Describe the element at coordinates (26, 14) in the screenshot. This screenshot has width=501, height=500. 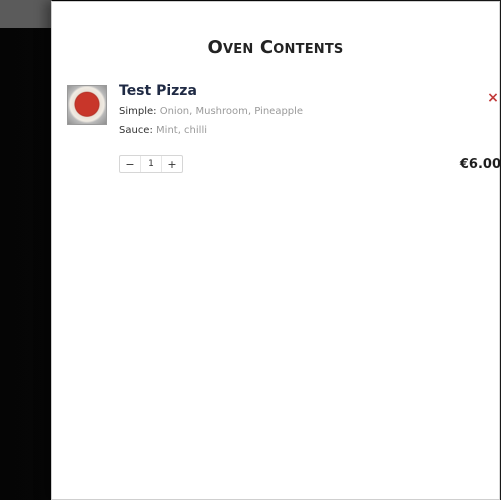
I see `backdrop-topbar` at that location.